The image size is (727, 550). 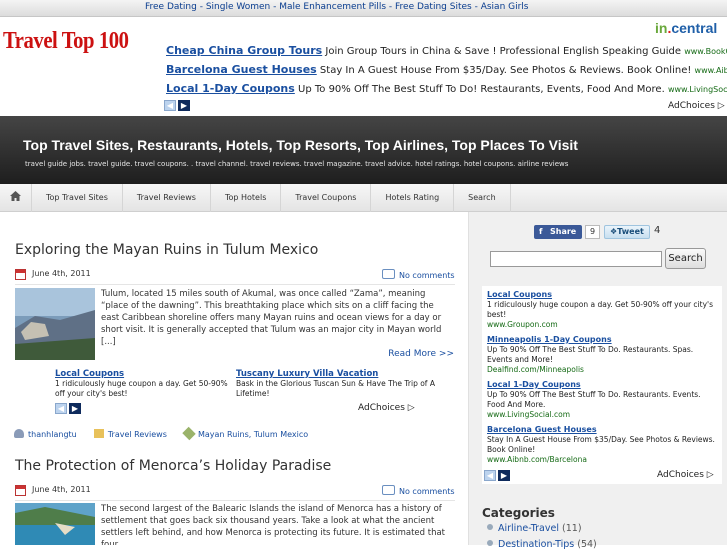 I want to click on inline-ad-title: Tuscany Luxury Villa Vacation, so click(x=336, y=374).